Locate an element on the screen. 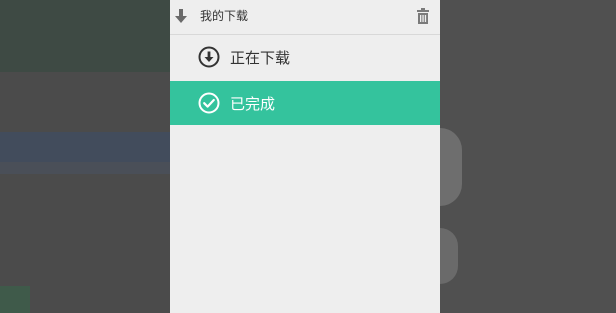 The height and width of the screenshot is (313, 616). trash-icon is located at coordinates (423, 16).